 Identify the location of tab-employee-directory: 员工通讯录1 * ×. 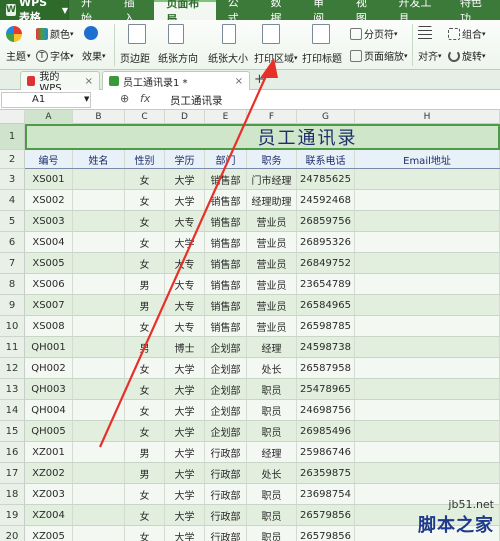
(176, 80).